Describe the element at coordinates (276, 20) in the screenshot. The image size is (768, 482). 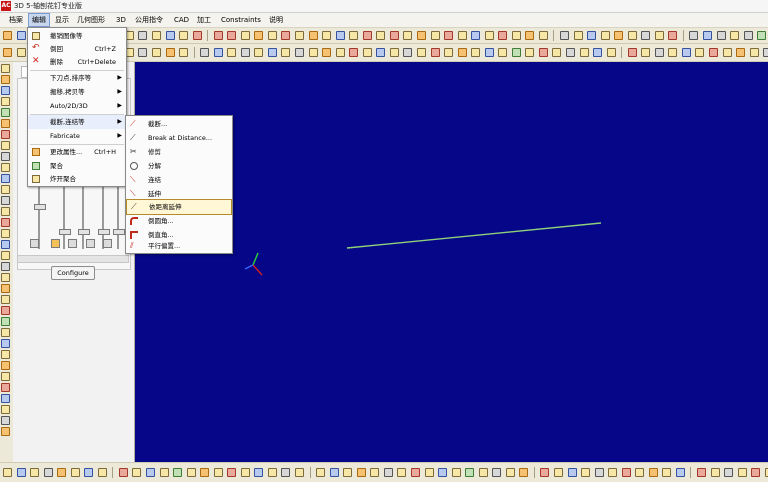
I see `menu-help: 说明` at that location.